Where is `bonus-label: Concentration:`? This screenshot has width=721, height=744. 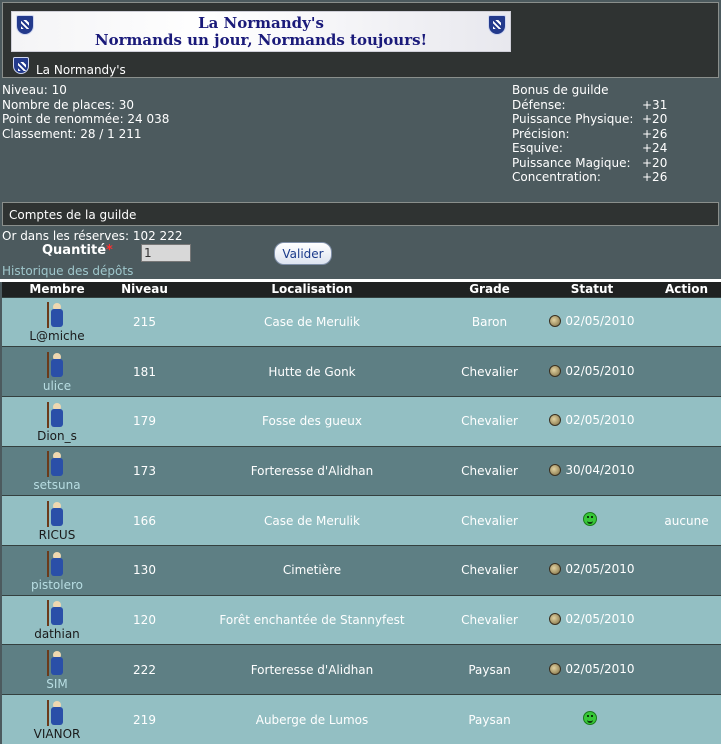 bonus-label: Concentration: is located at coordinates (556, 177).